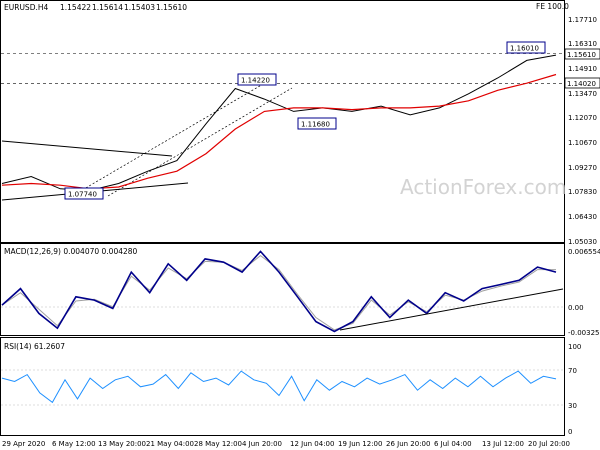  Describe the element at coordinates (483, 187) in the screenshot. I see `watermark: ActionForex.com` at that location.